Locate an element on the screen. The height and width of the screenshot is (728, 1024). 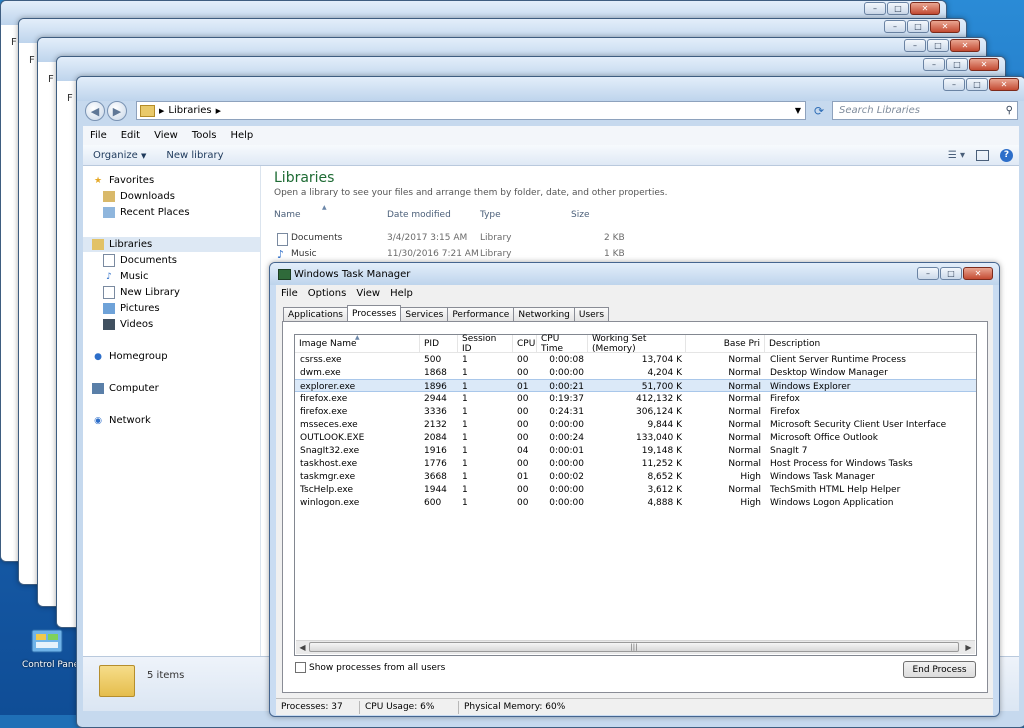
scroll-left-icon: ◀ is located at coordinates (302, 647).